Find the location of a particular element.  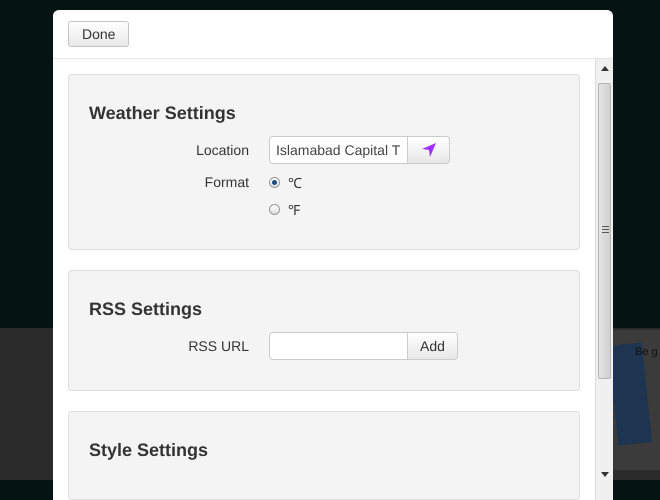

location-field: Islamabad Capital T is located at coordinates (338, 150).